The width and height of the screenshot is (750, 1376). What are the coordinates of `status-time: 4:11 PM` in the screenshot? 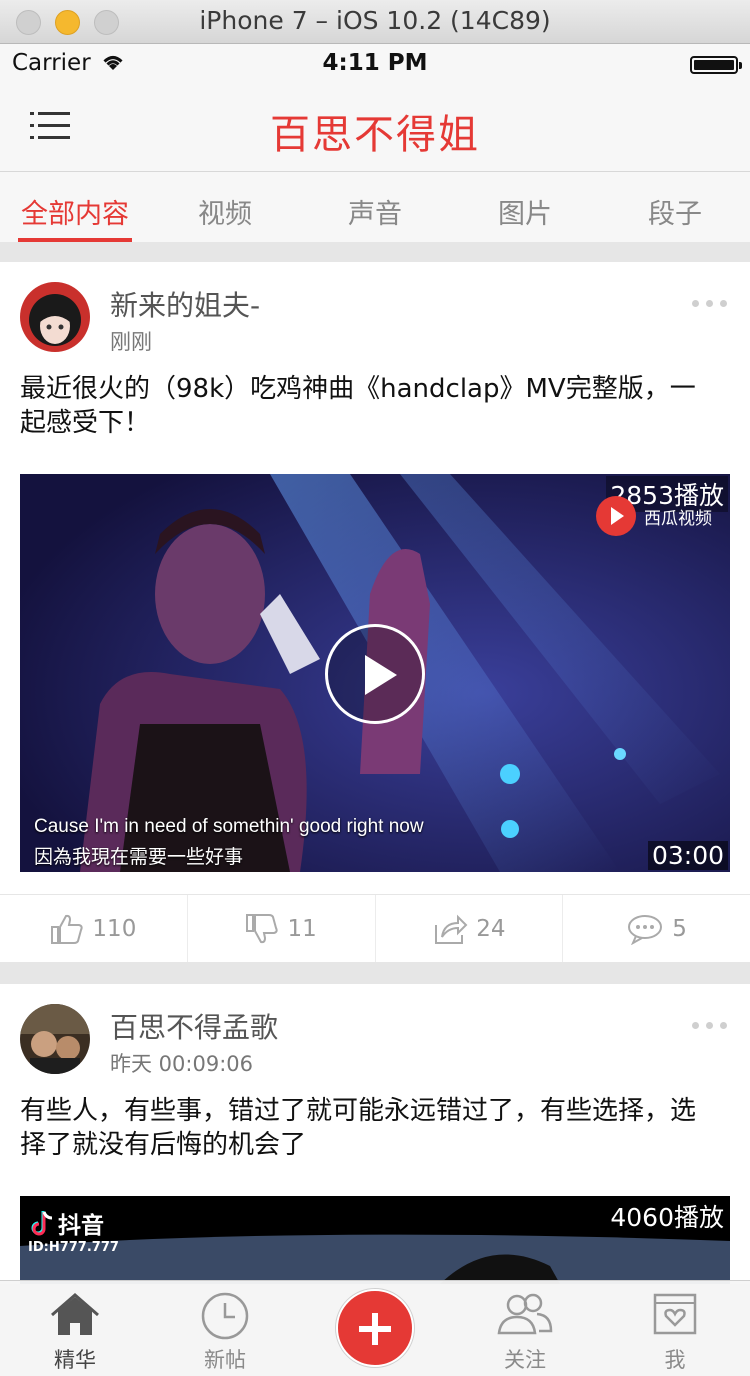 It's located at (375, 63).